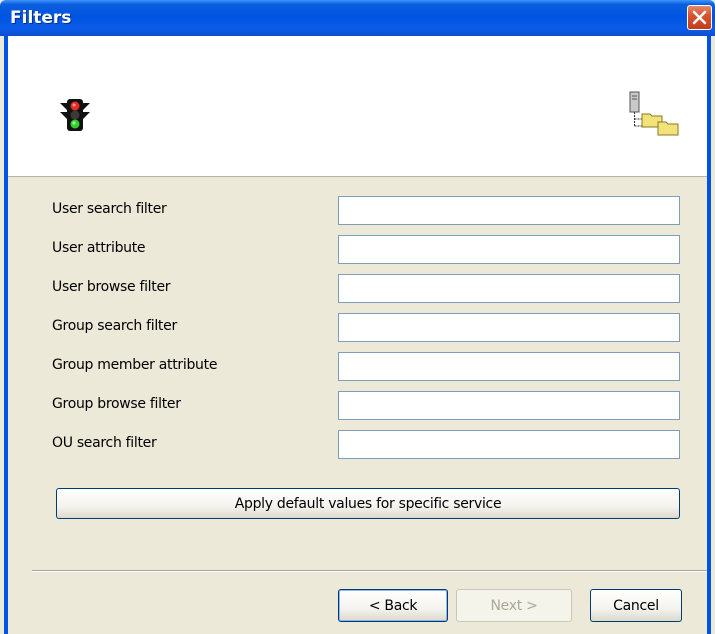 The width and height of the screenshot is (715, 634). What do you see at coordinates (104, 443) in the screenshot?
I see `ou-search-filter-label: OU search filter` at bounding box center [104, 443].